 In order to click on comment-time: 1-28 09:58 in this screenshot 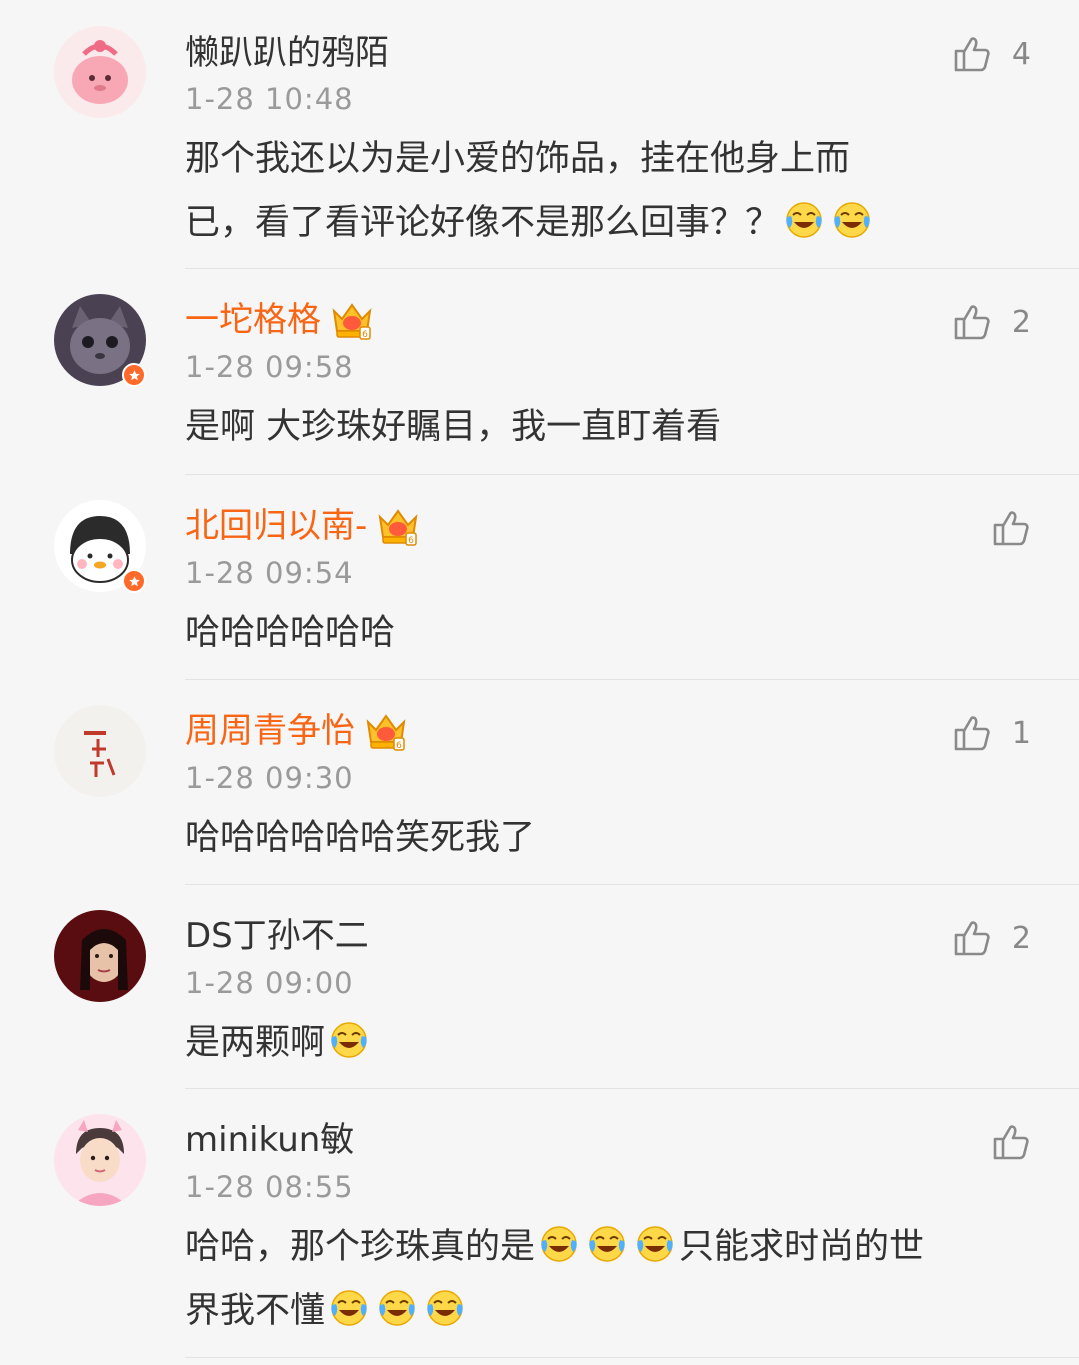, I will do `click(269, 367)`.